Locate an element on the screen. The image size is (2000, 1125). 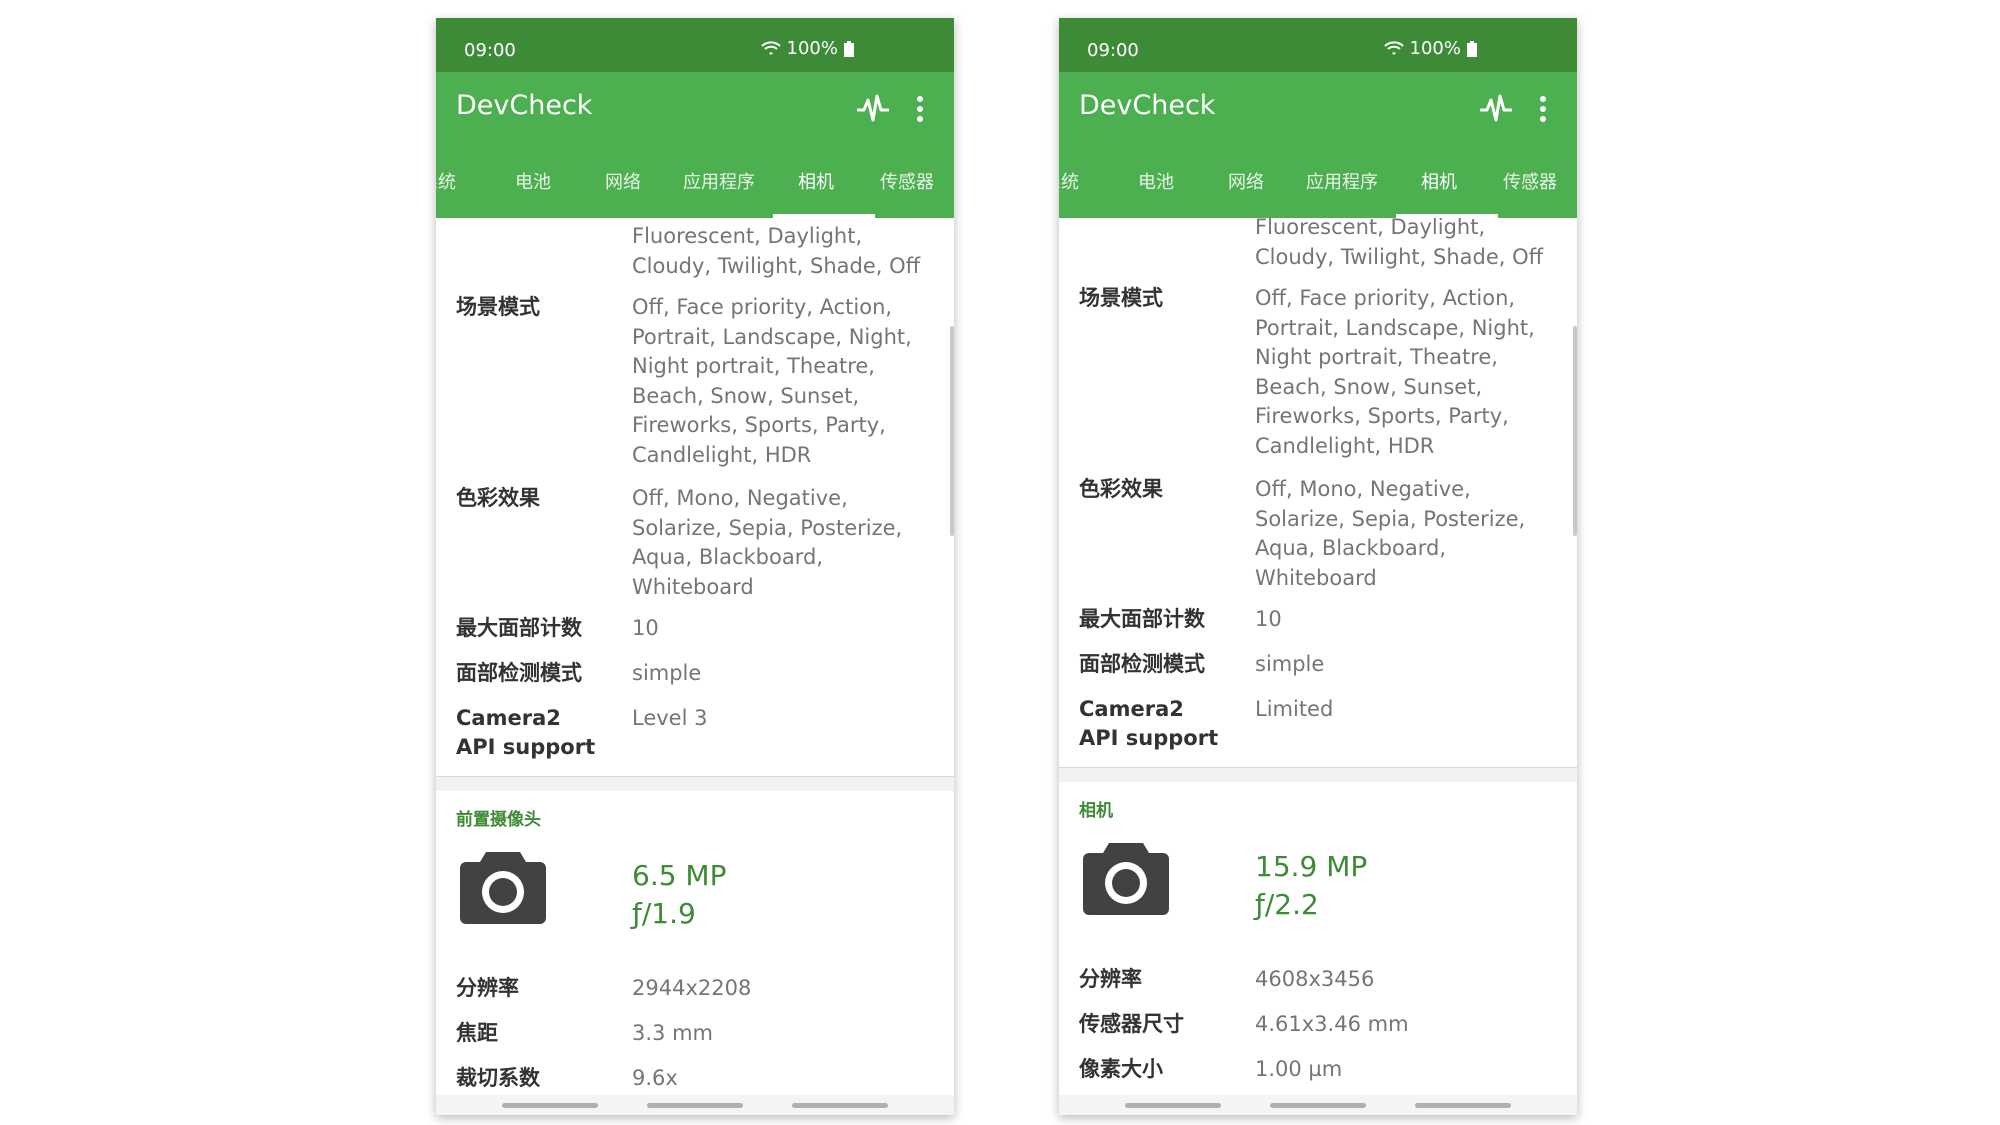
value: 2944x2208 is located at coordinates (692, 988).